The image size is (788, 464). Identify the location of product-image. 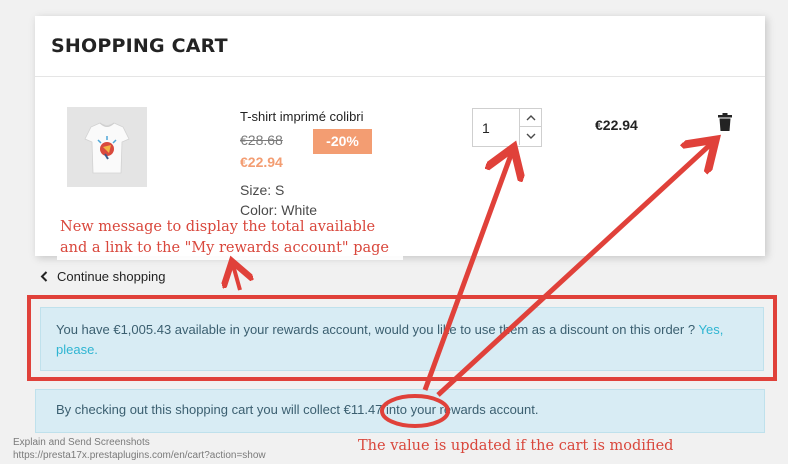
(107, 147).